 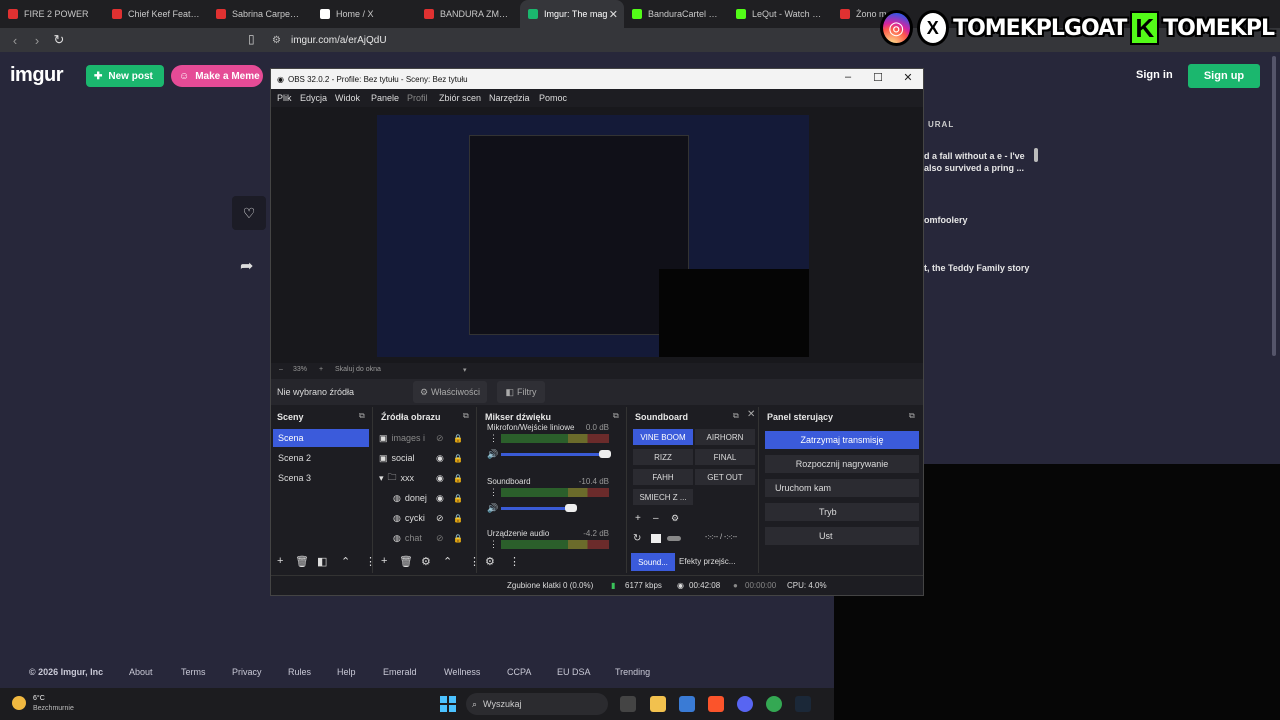 I want to click on settings-button: Ust, so click(x=842, y=536).